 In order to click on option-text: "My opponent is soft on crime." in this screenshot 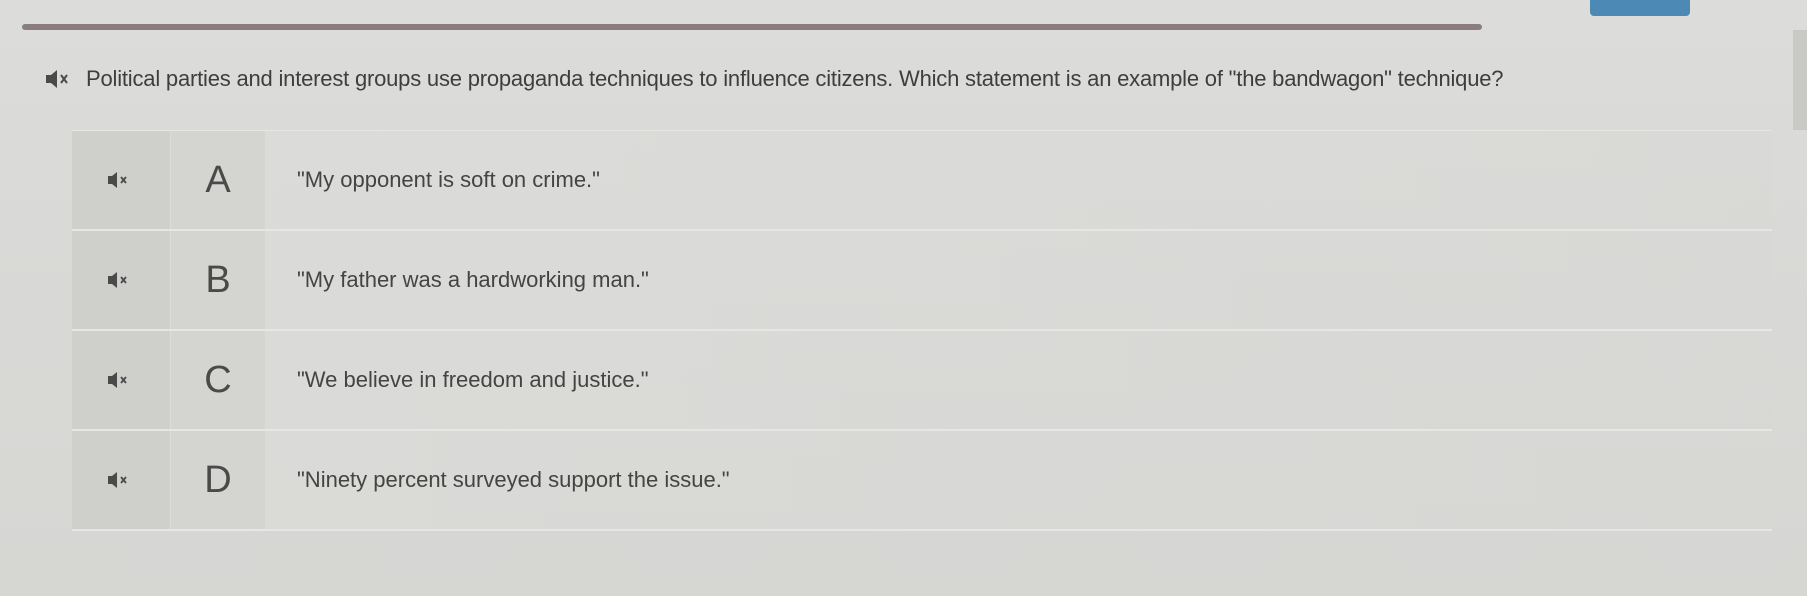, I will do `click(1018, 180)`.